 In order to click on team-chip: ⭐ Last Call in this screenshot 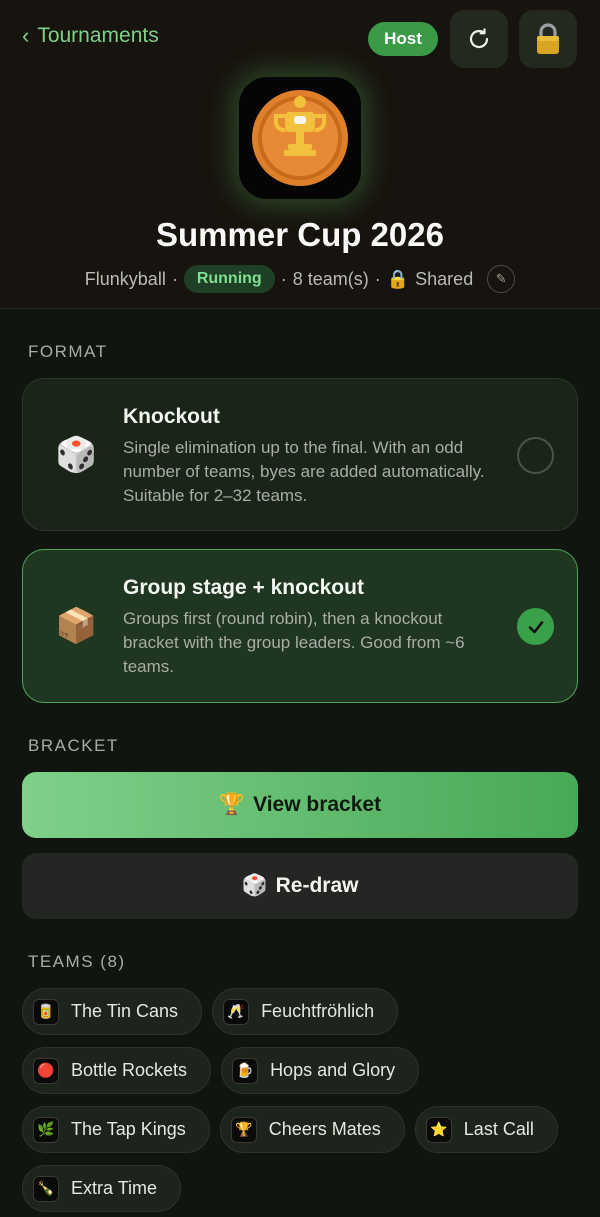, I will do `click(486, 1129)`.